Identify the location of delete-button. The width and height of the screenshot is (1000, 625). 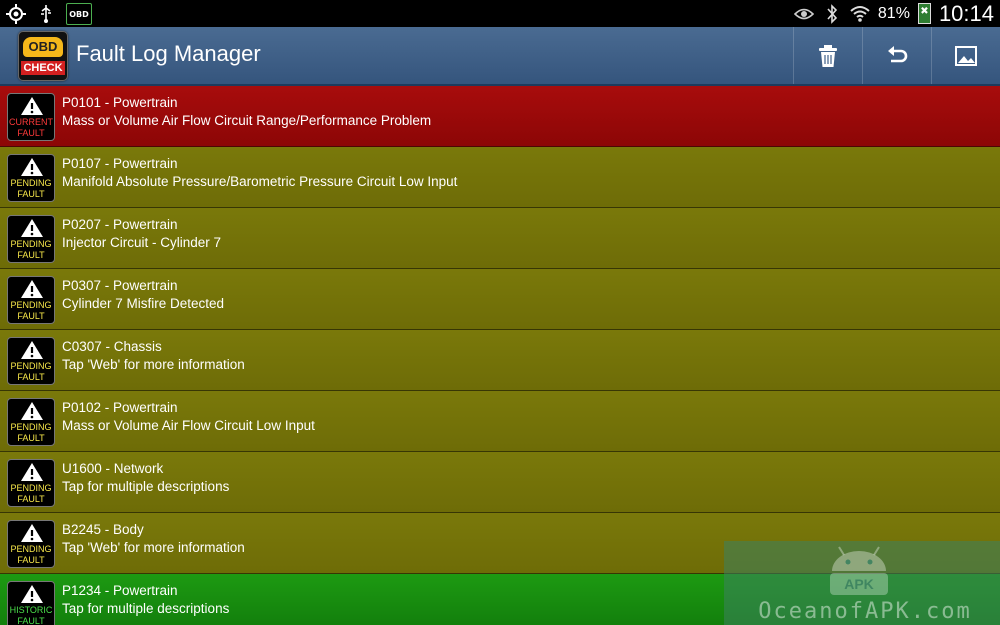
(827, 55).